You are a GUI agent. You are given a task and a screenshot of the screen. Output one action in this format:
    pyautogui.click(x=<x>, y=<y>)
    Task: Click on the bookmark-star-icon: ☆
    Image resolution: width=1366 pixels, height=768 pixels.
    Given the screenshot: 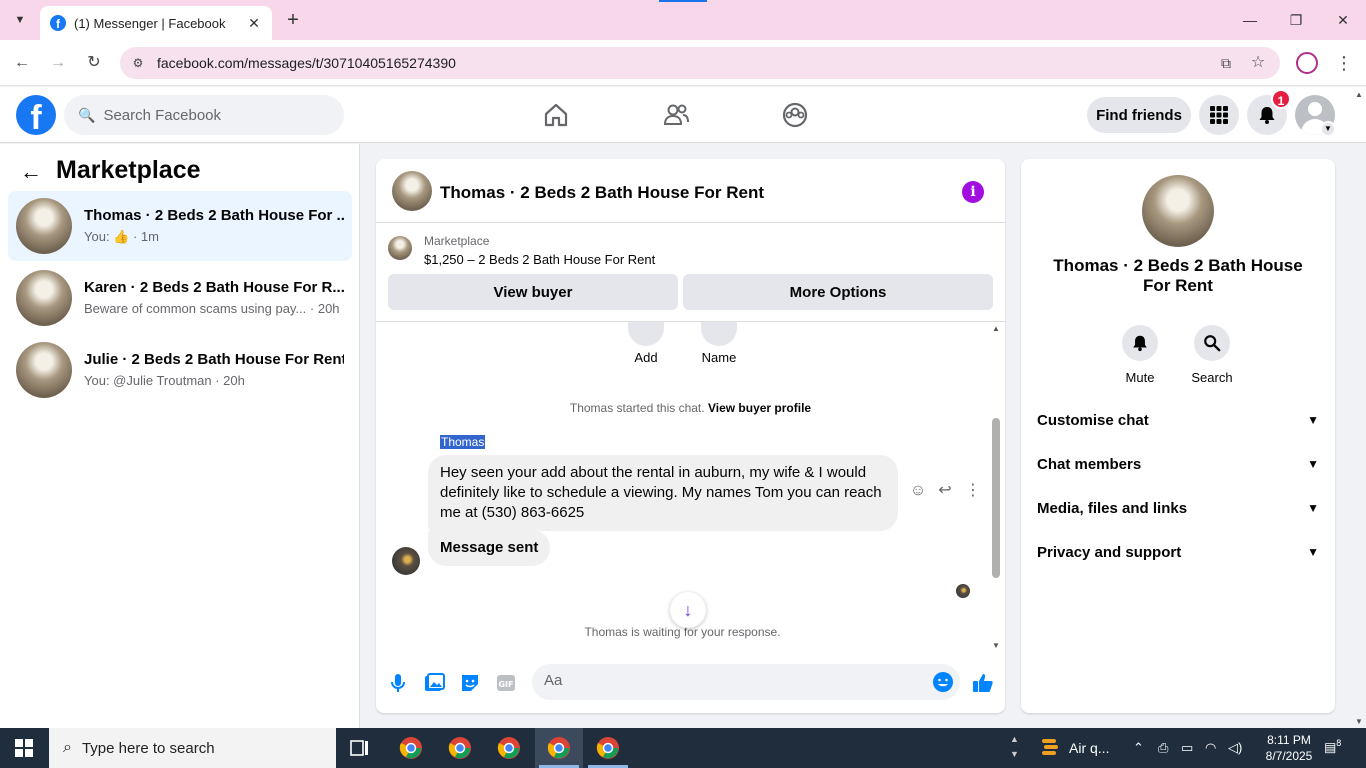 What is the action you would take?
    pyautogui.click(x=1258, y=63)
    